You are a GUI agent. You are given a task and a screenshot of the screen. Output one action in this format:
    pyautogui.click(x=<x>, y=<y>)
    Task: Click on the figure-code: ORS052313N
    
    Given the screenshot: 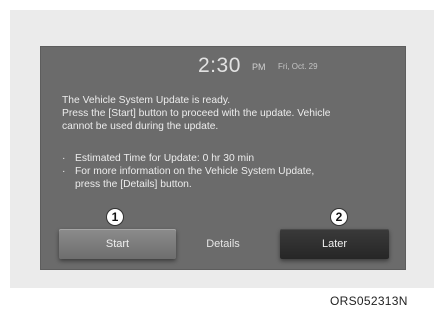 What is the action you would take?
    pyautogui.click(x=369, y=301)
    